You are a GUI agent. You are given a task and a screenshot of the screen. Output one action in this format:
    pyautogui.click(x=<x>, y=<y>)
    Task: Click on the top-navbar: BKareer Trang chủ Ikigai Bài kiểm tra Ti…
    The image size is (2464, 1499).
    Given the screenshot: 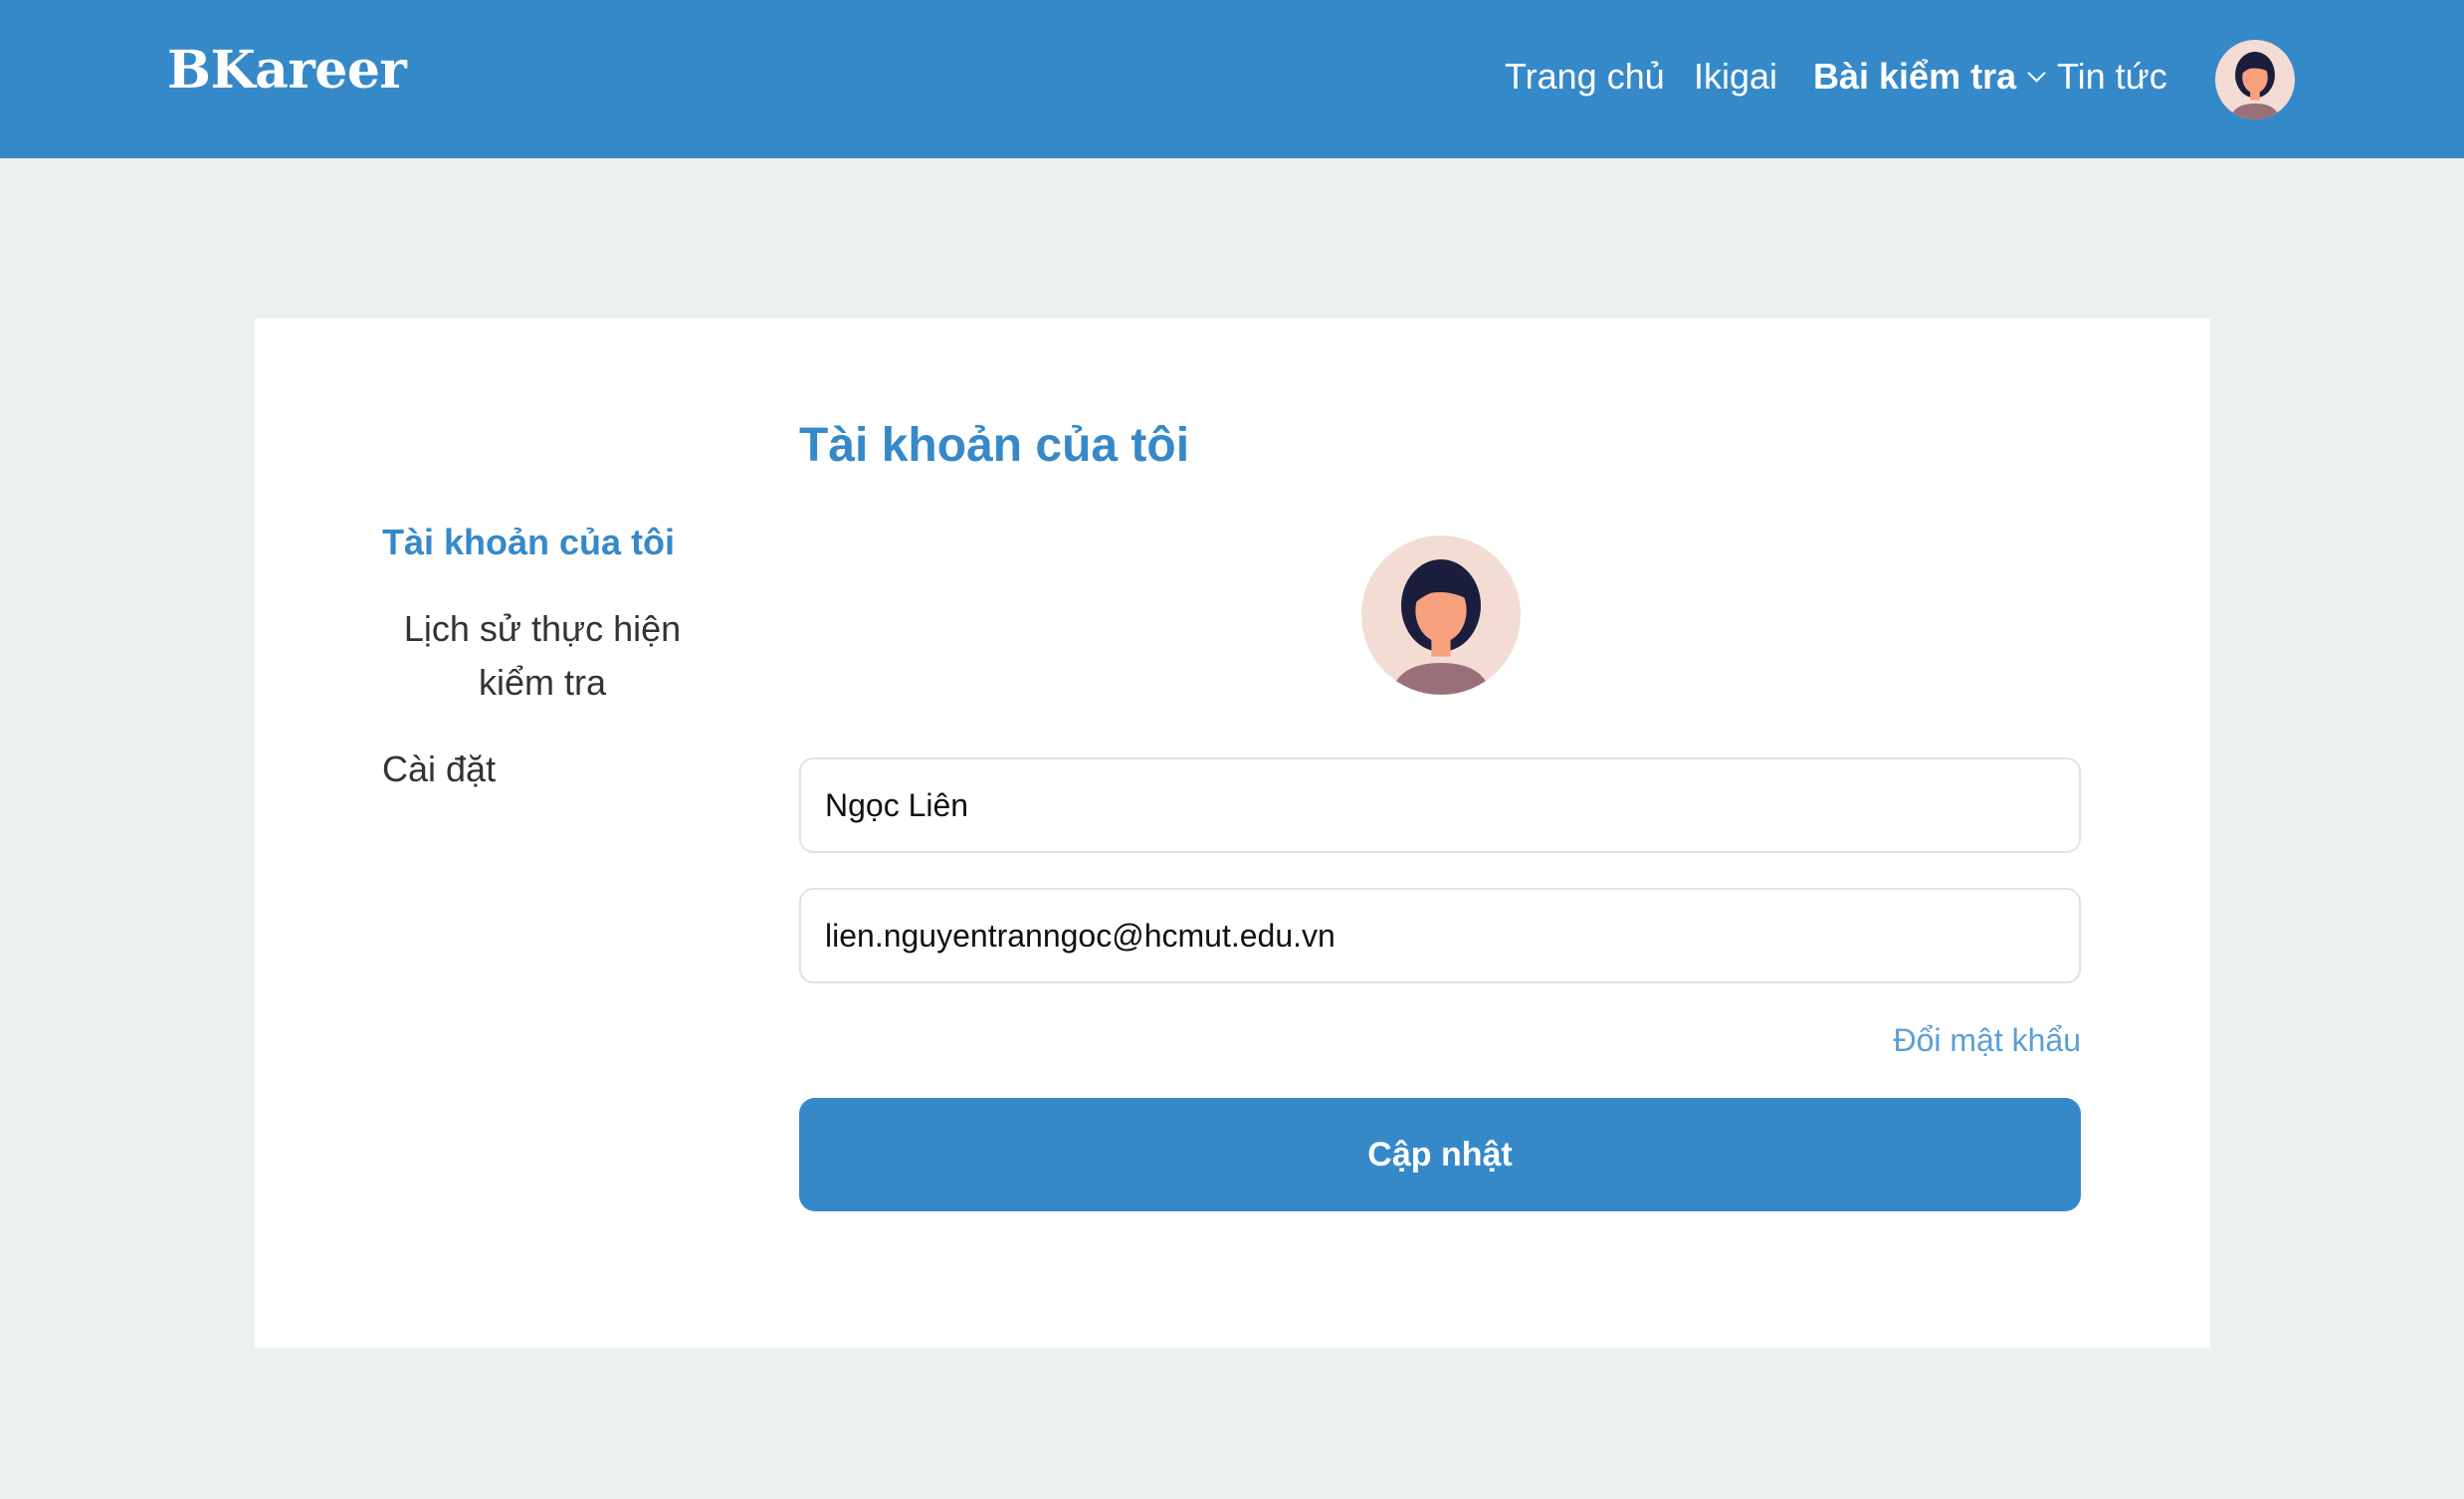 What is the action you would take?
    pyautogui.click(x=1232, y=79)
    